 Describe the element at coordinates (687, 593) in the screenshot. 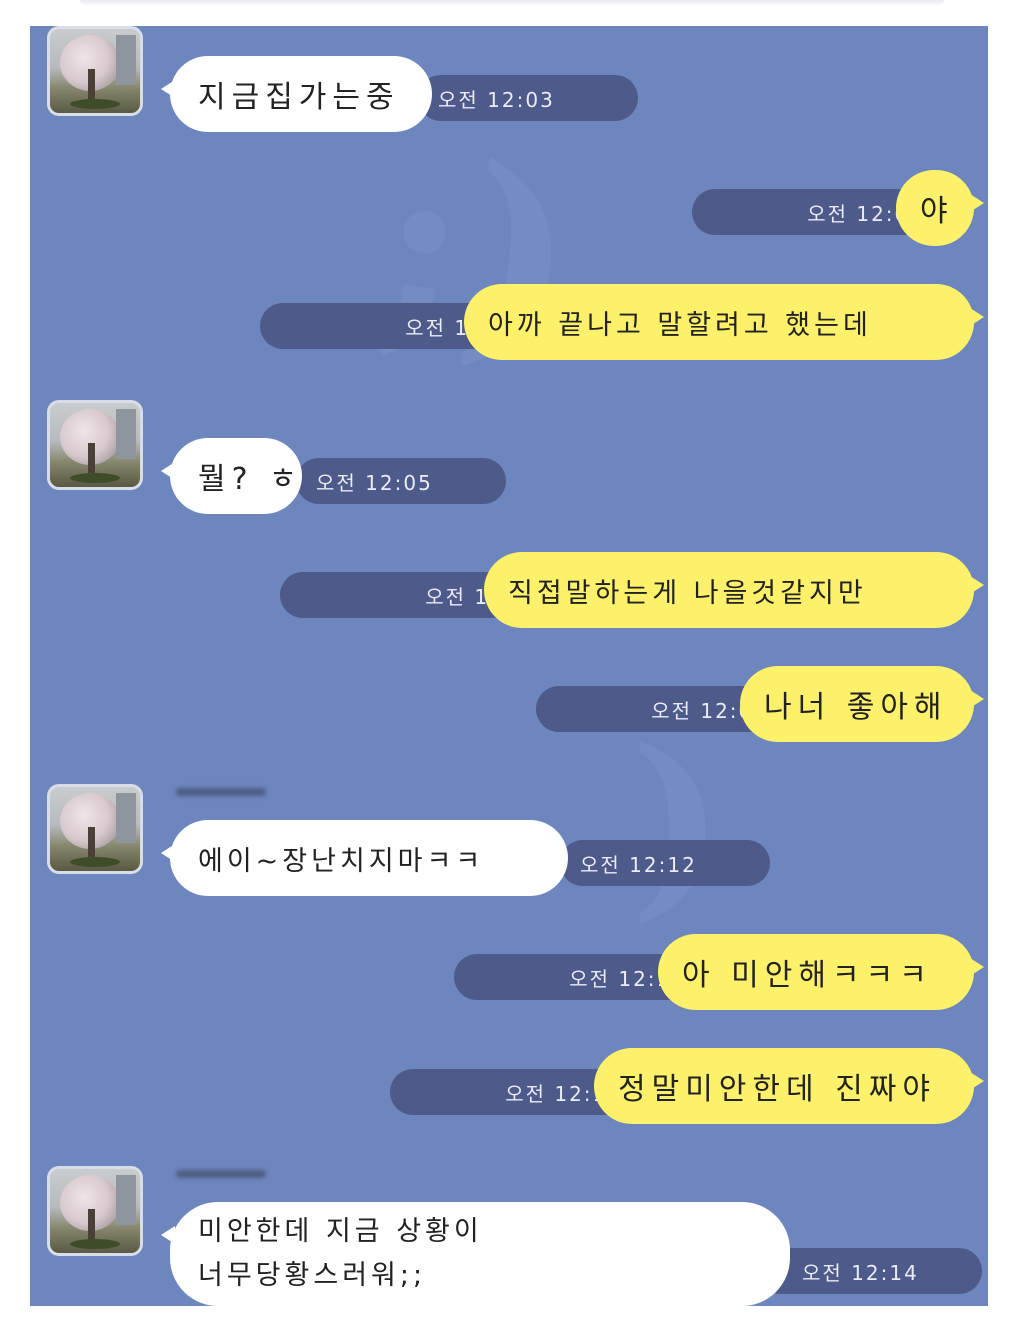

I see `message-text: 직접말하는게 나을것같지만` at that location.